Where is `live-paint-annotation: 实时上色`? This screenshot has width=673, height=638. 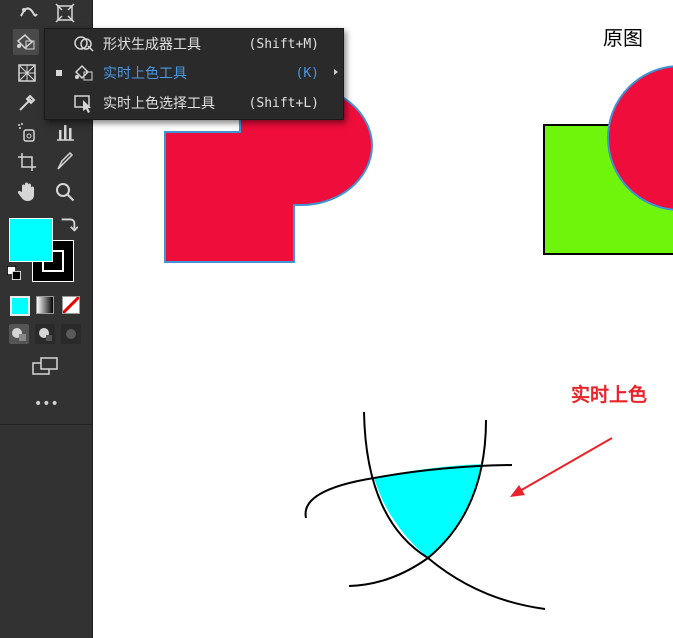 live-paint-annotation: 实时上色 is located at coordinates (609, 395).